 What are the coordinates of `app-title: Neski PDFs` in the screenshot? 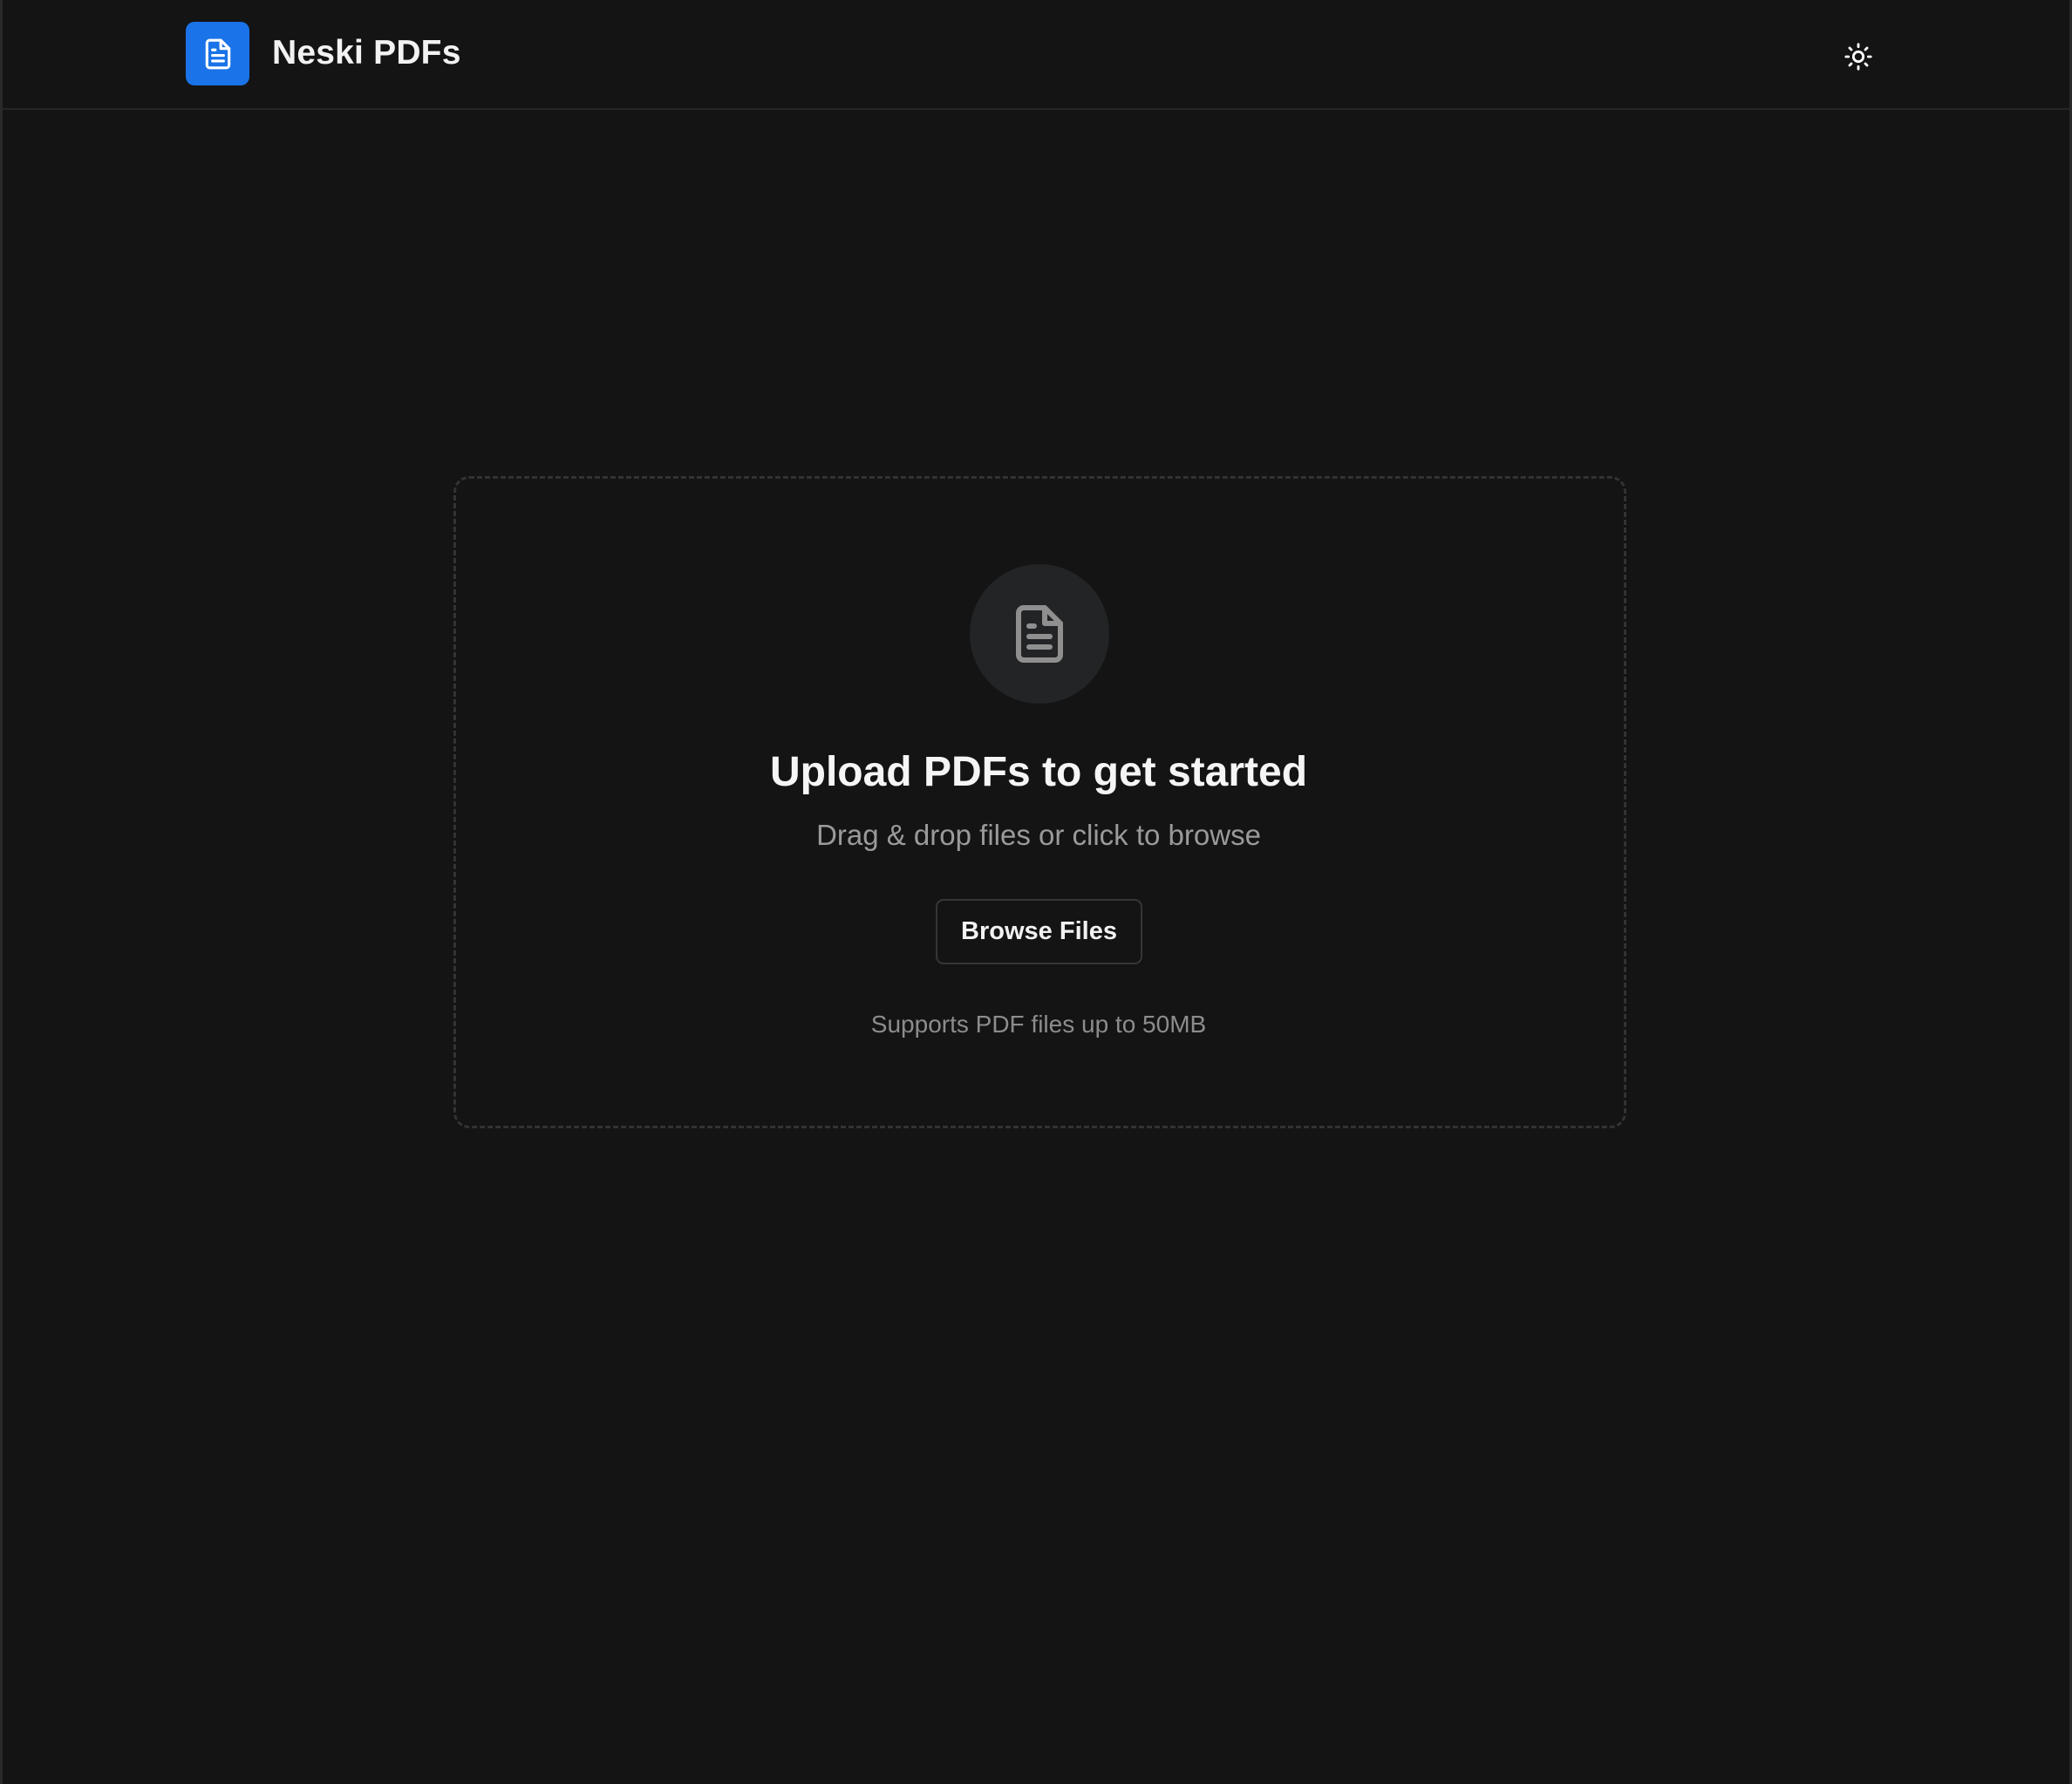 It's located at (366, 52).